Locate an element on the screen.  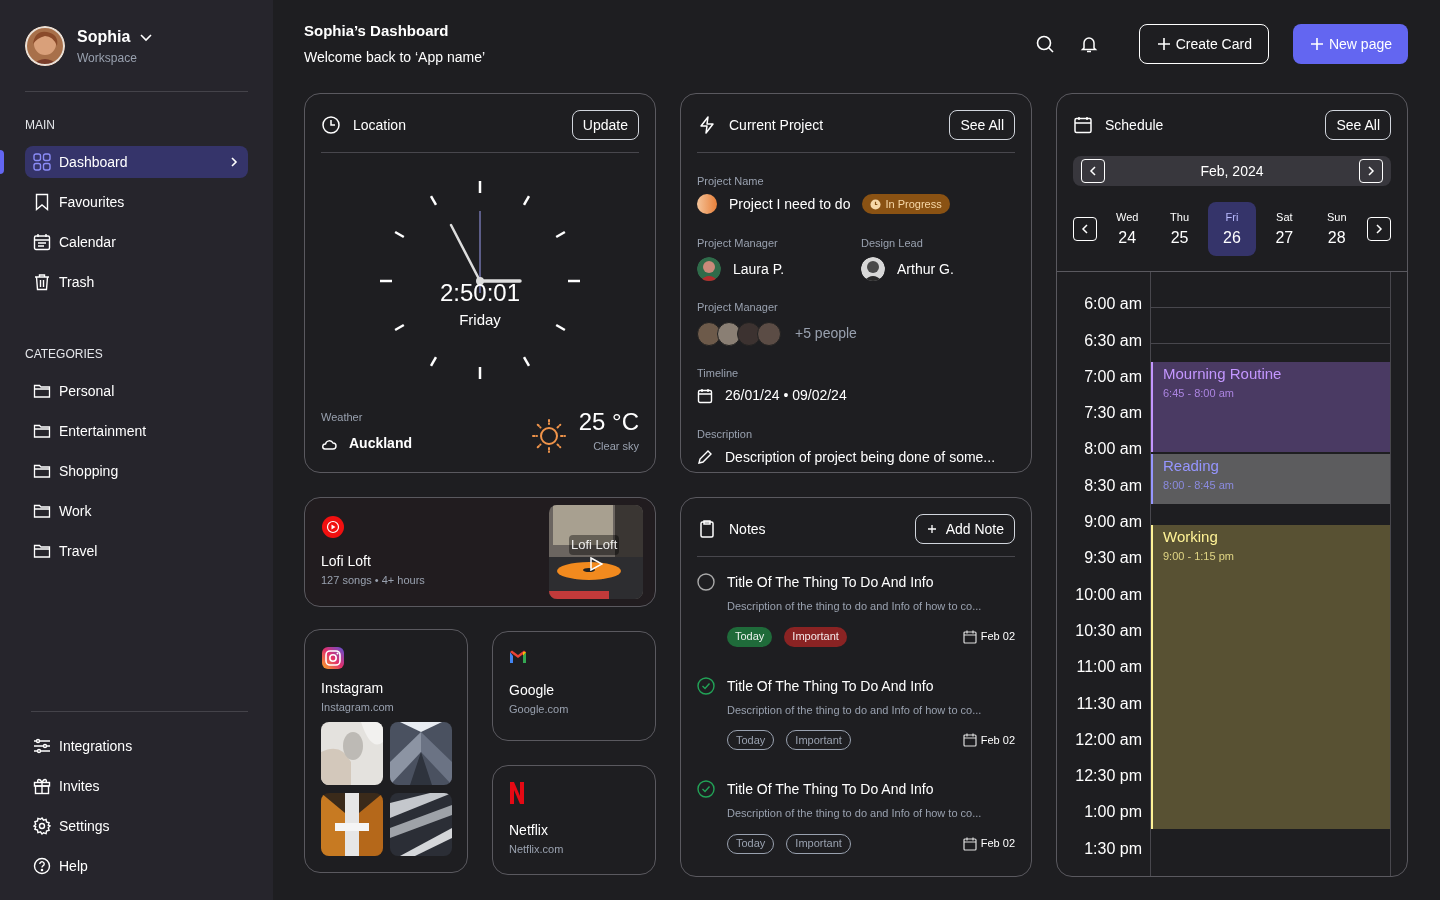
time-label: 1:00 pm is located at coordinates (1113, 813).